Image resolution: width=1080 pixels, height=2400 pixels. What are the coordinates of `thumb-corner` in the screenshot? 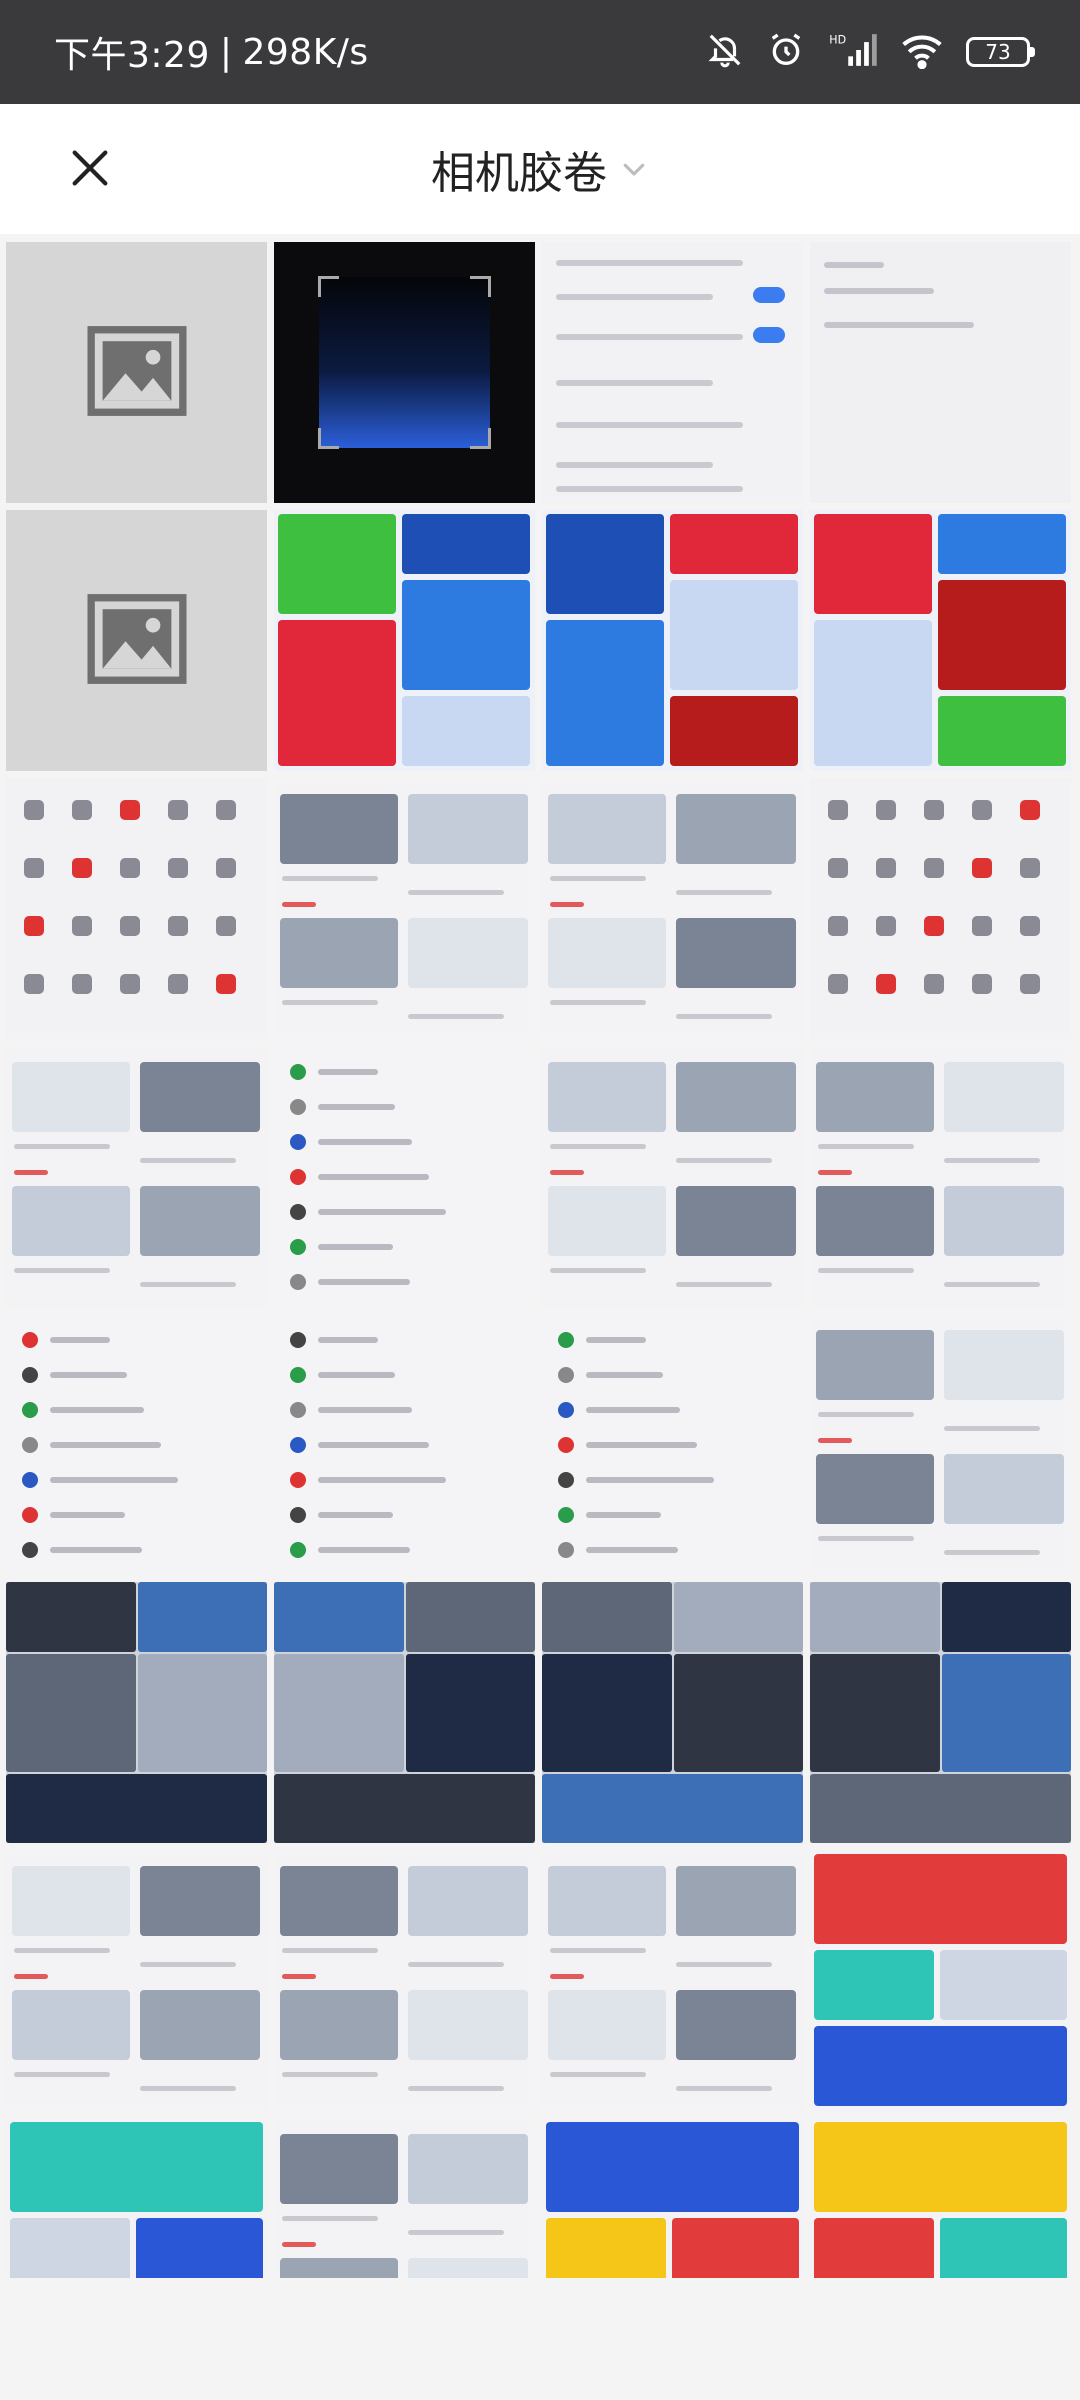 It's located at (328, 438).